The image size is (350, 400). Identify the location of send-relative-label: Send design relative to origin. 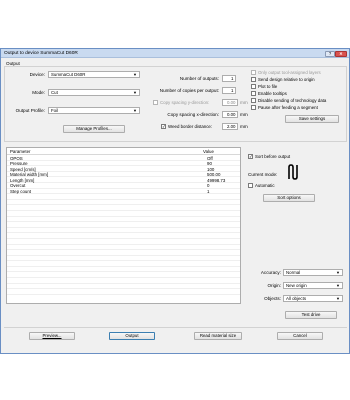
(286, 79).